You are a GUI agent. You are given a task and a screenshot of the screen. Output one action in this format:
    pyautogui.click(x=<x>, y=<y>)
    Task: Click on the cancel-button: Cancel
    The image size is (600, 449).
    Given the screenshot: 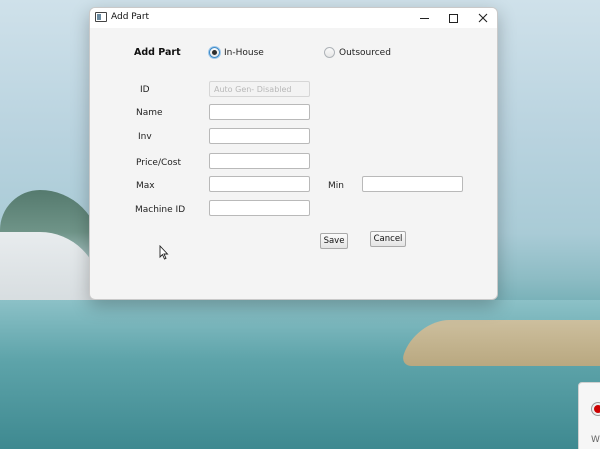 What is the action you would take?
    pyautogui.click(x=388, y=239)
    